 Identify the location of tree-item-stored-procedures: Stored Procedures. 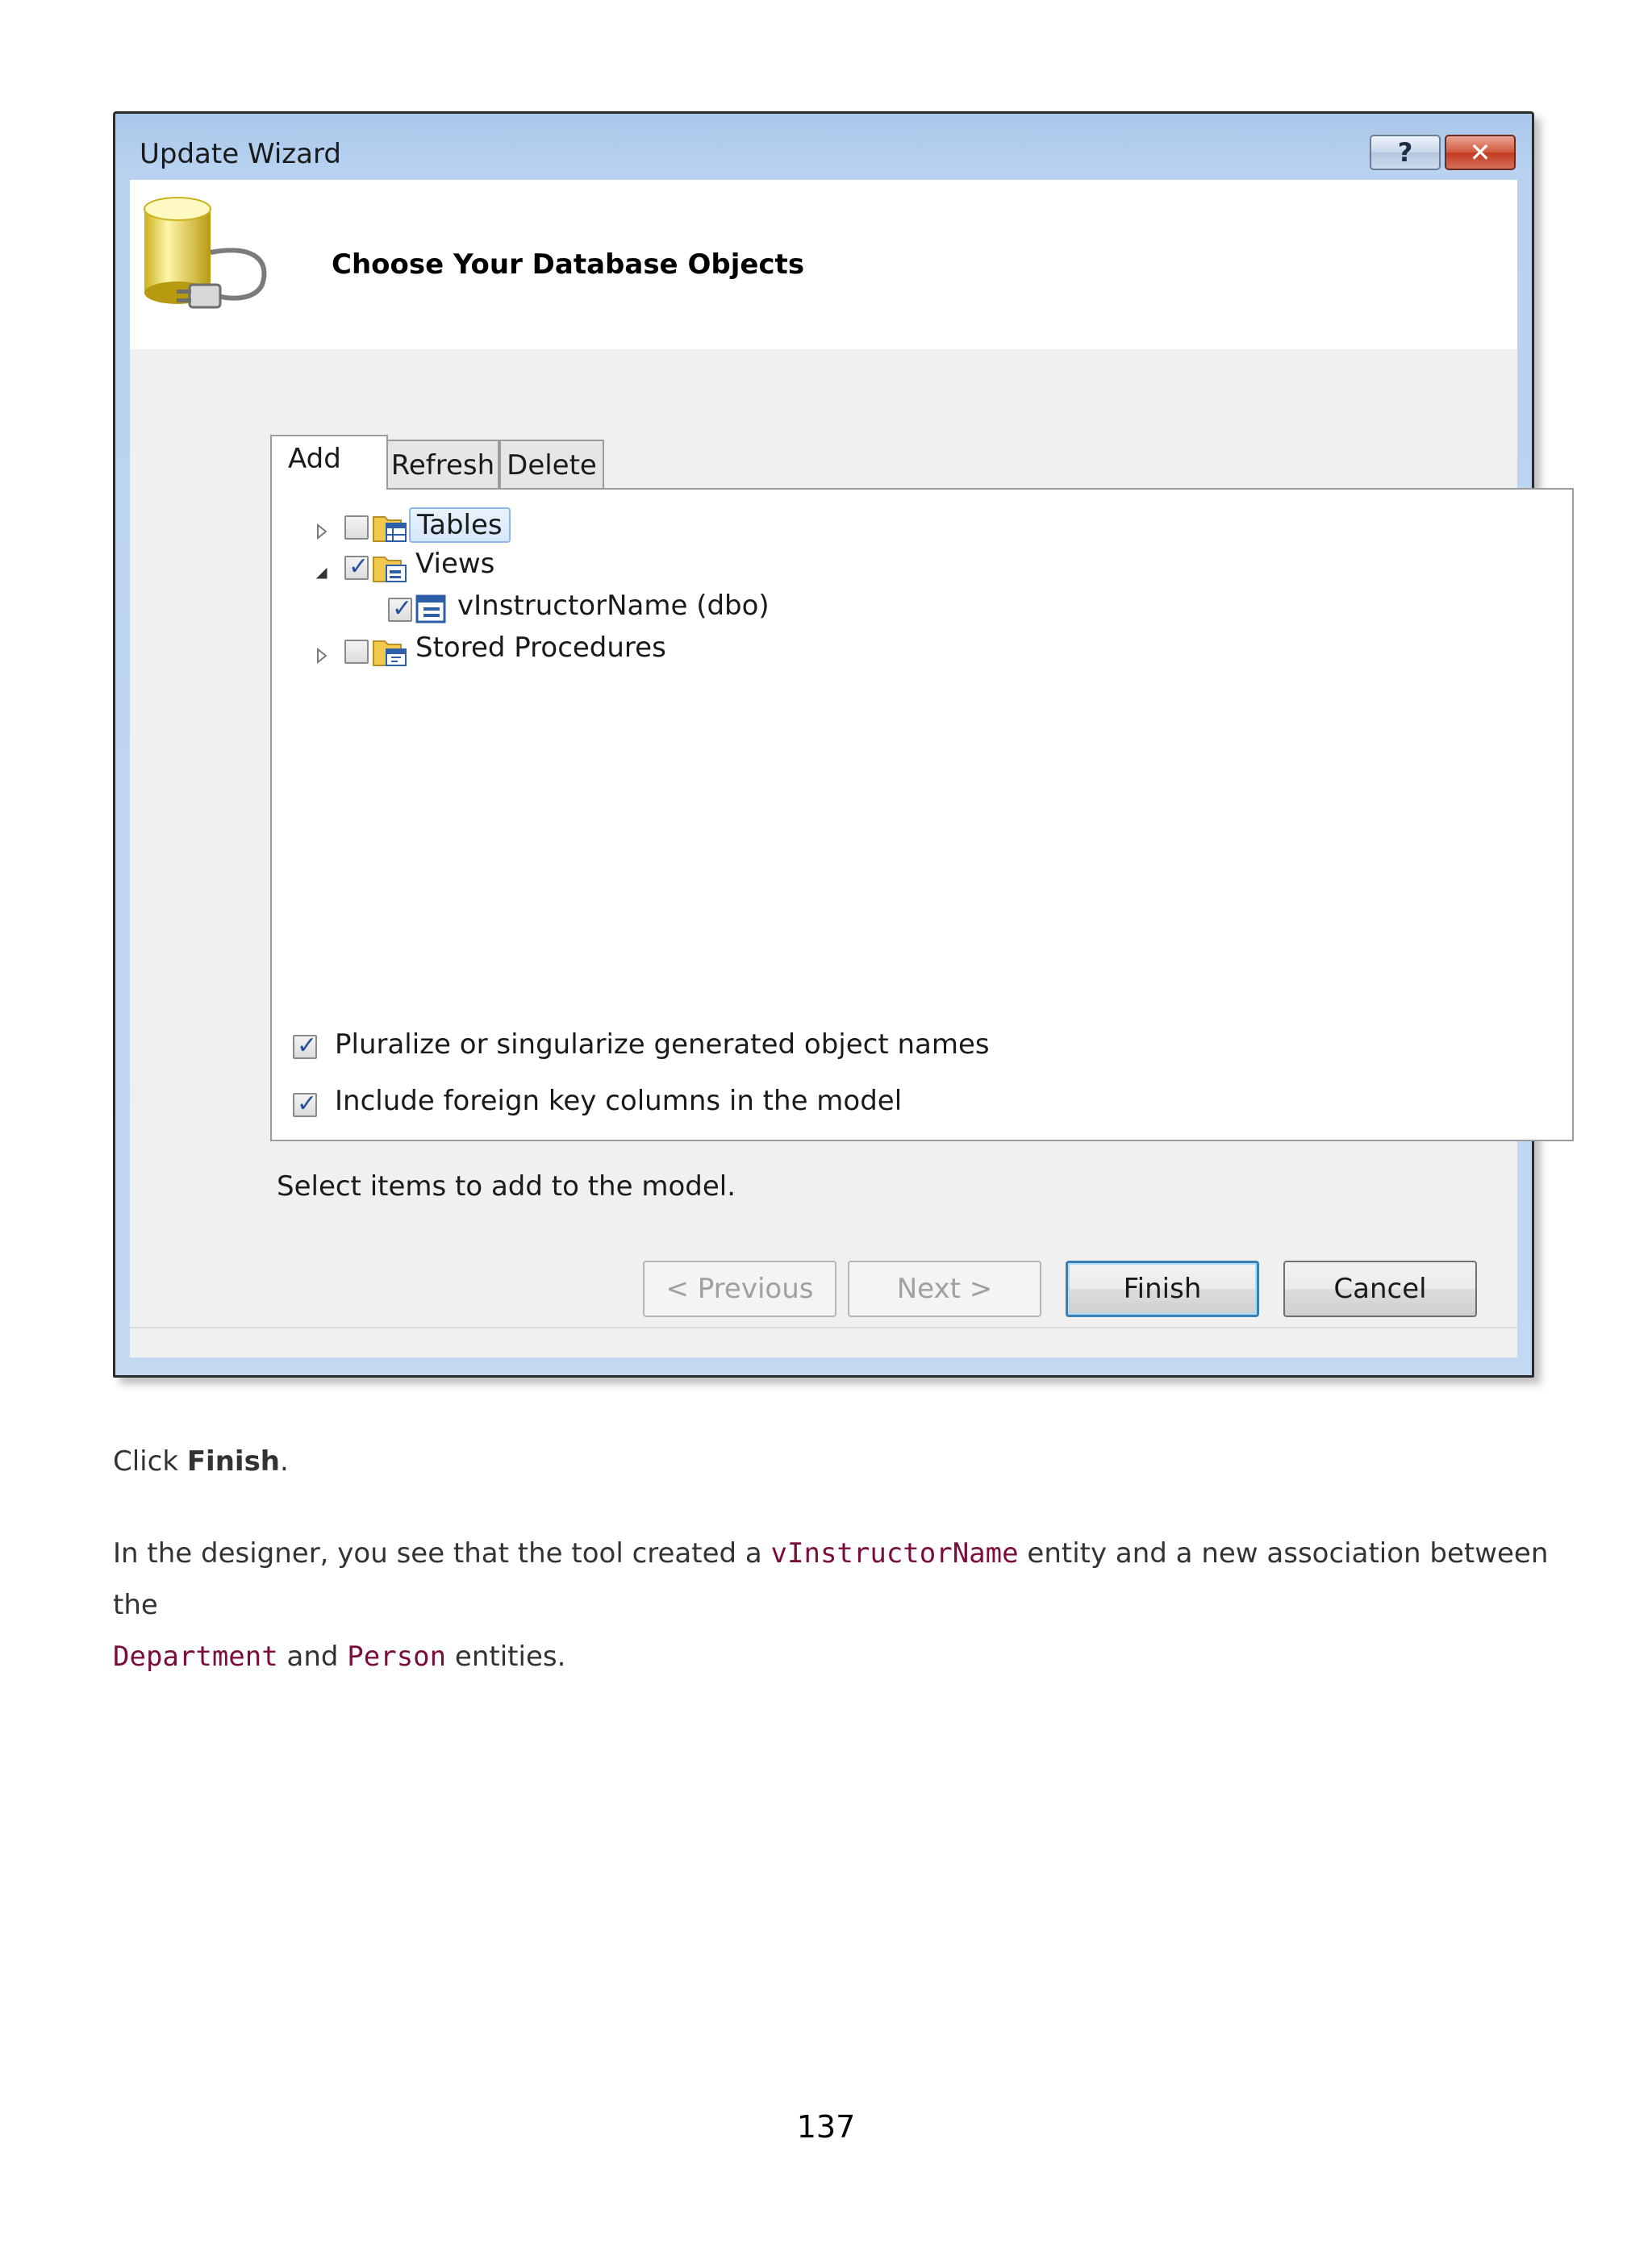
(540, 648).